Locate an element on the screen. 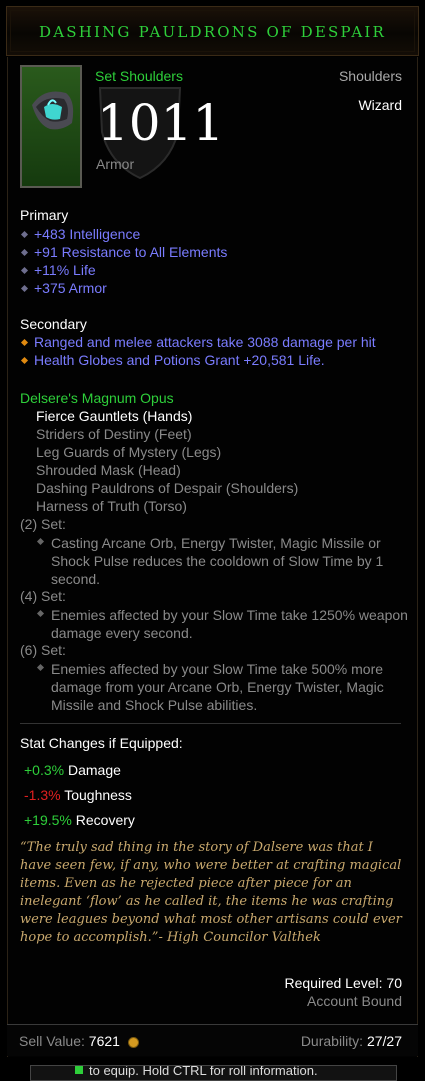 The width and height of the screenshot is (425, 1081). item-name-header: DASHING PAULDRONS OF DESPAIR is located at coordinates (212, 31).